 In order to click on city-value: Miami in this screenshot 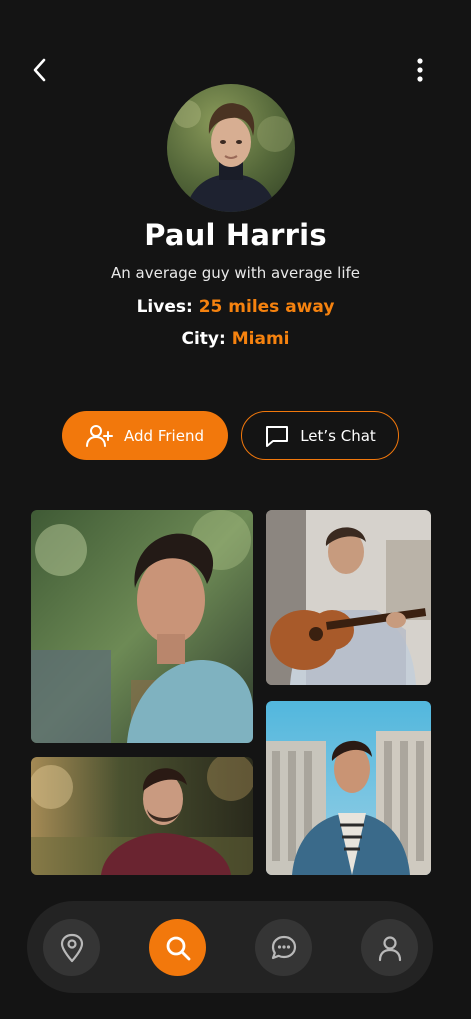, I will do `click(260, 339)`.